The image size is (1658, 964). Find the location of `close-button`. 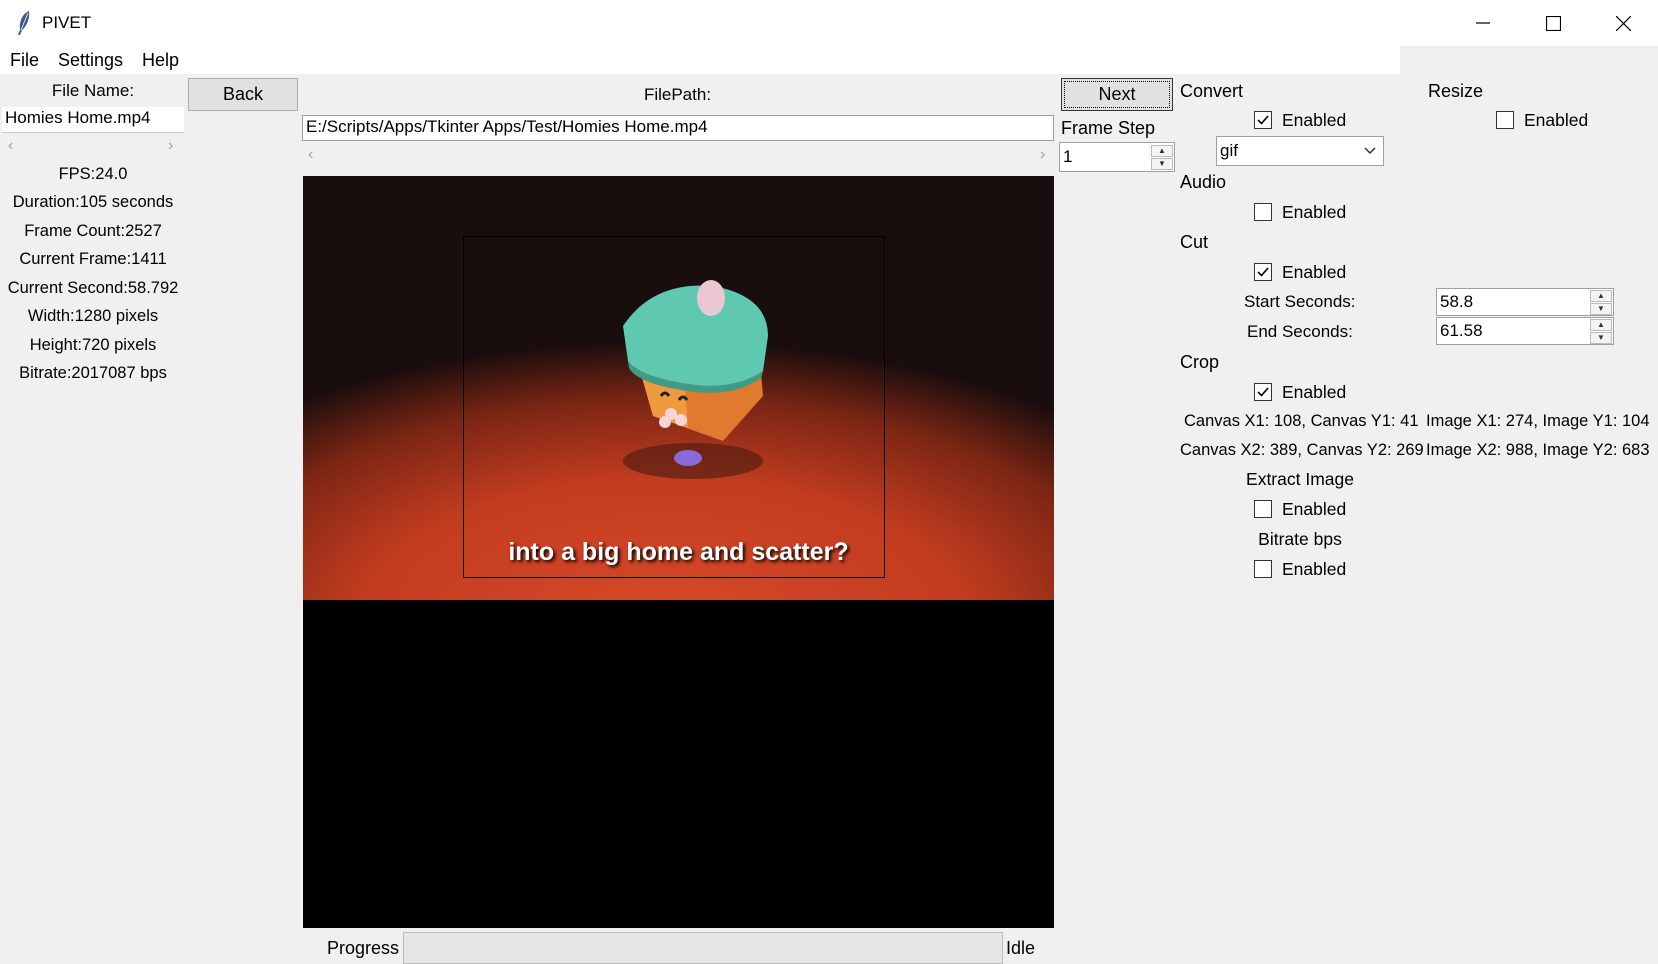

close-button is located at coordinates (1623, 23).